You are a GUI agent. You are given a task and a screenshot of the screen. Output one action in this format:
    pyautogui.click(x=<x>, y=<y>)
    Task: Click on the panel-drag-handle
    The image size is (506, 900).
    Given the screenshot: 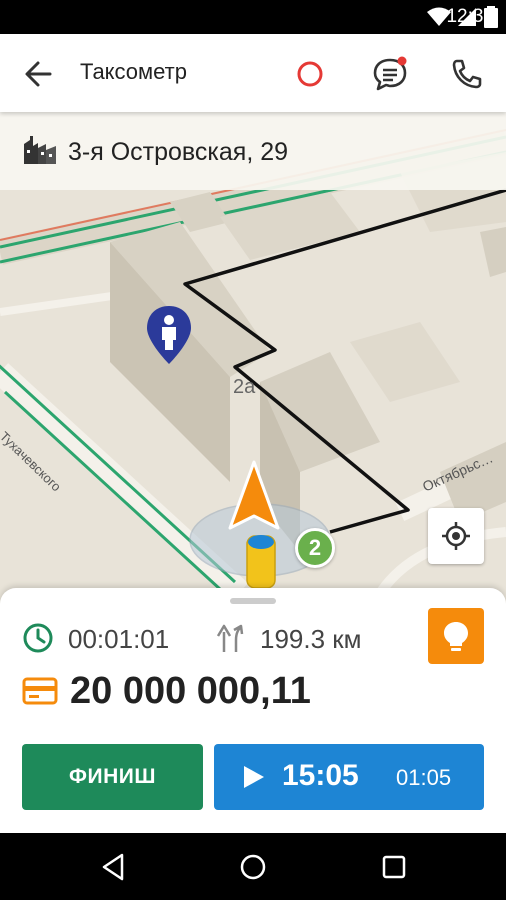 What is the action you would take?
    pyautogui.click(x=253, y=601)
    